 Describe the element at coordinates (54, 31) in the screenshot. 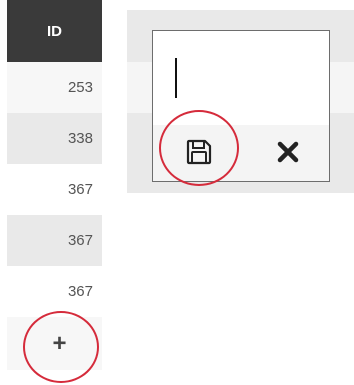

I see `id-column-header: ID` at that location.